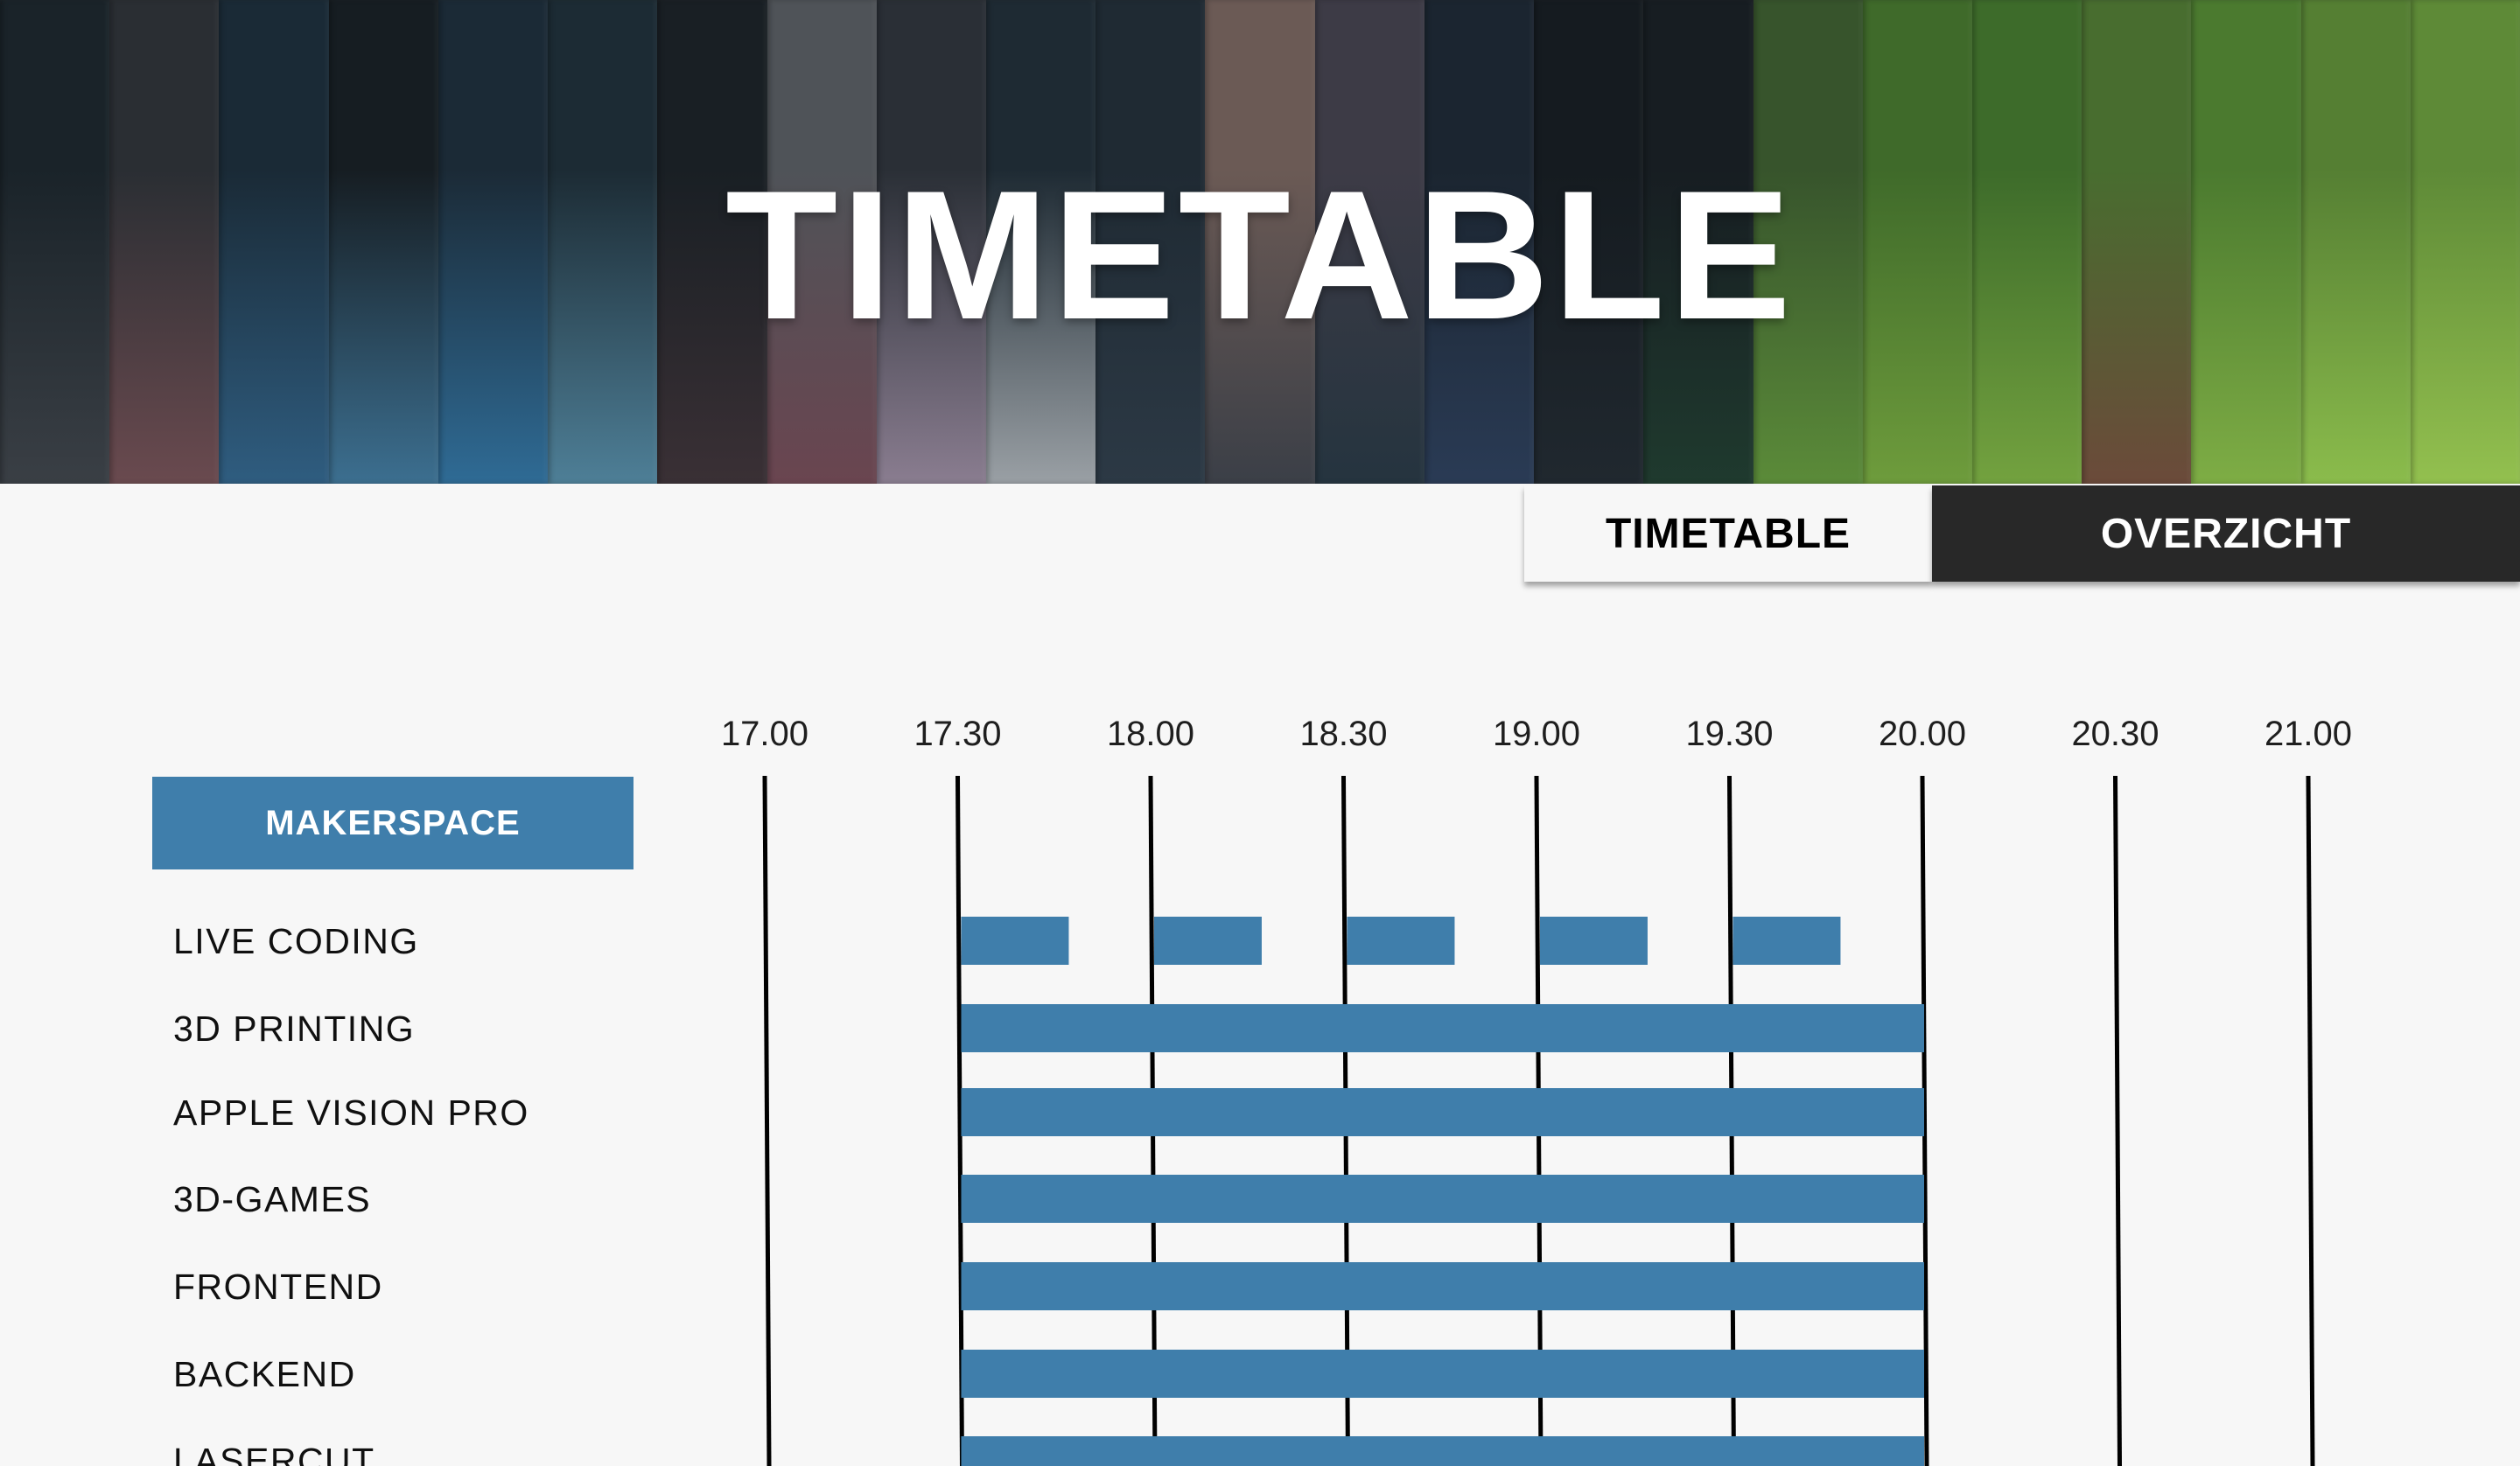  I want to click on category-badge: MAKERSPACE, so click(393, 823).